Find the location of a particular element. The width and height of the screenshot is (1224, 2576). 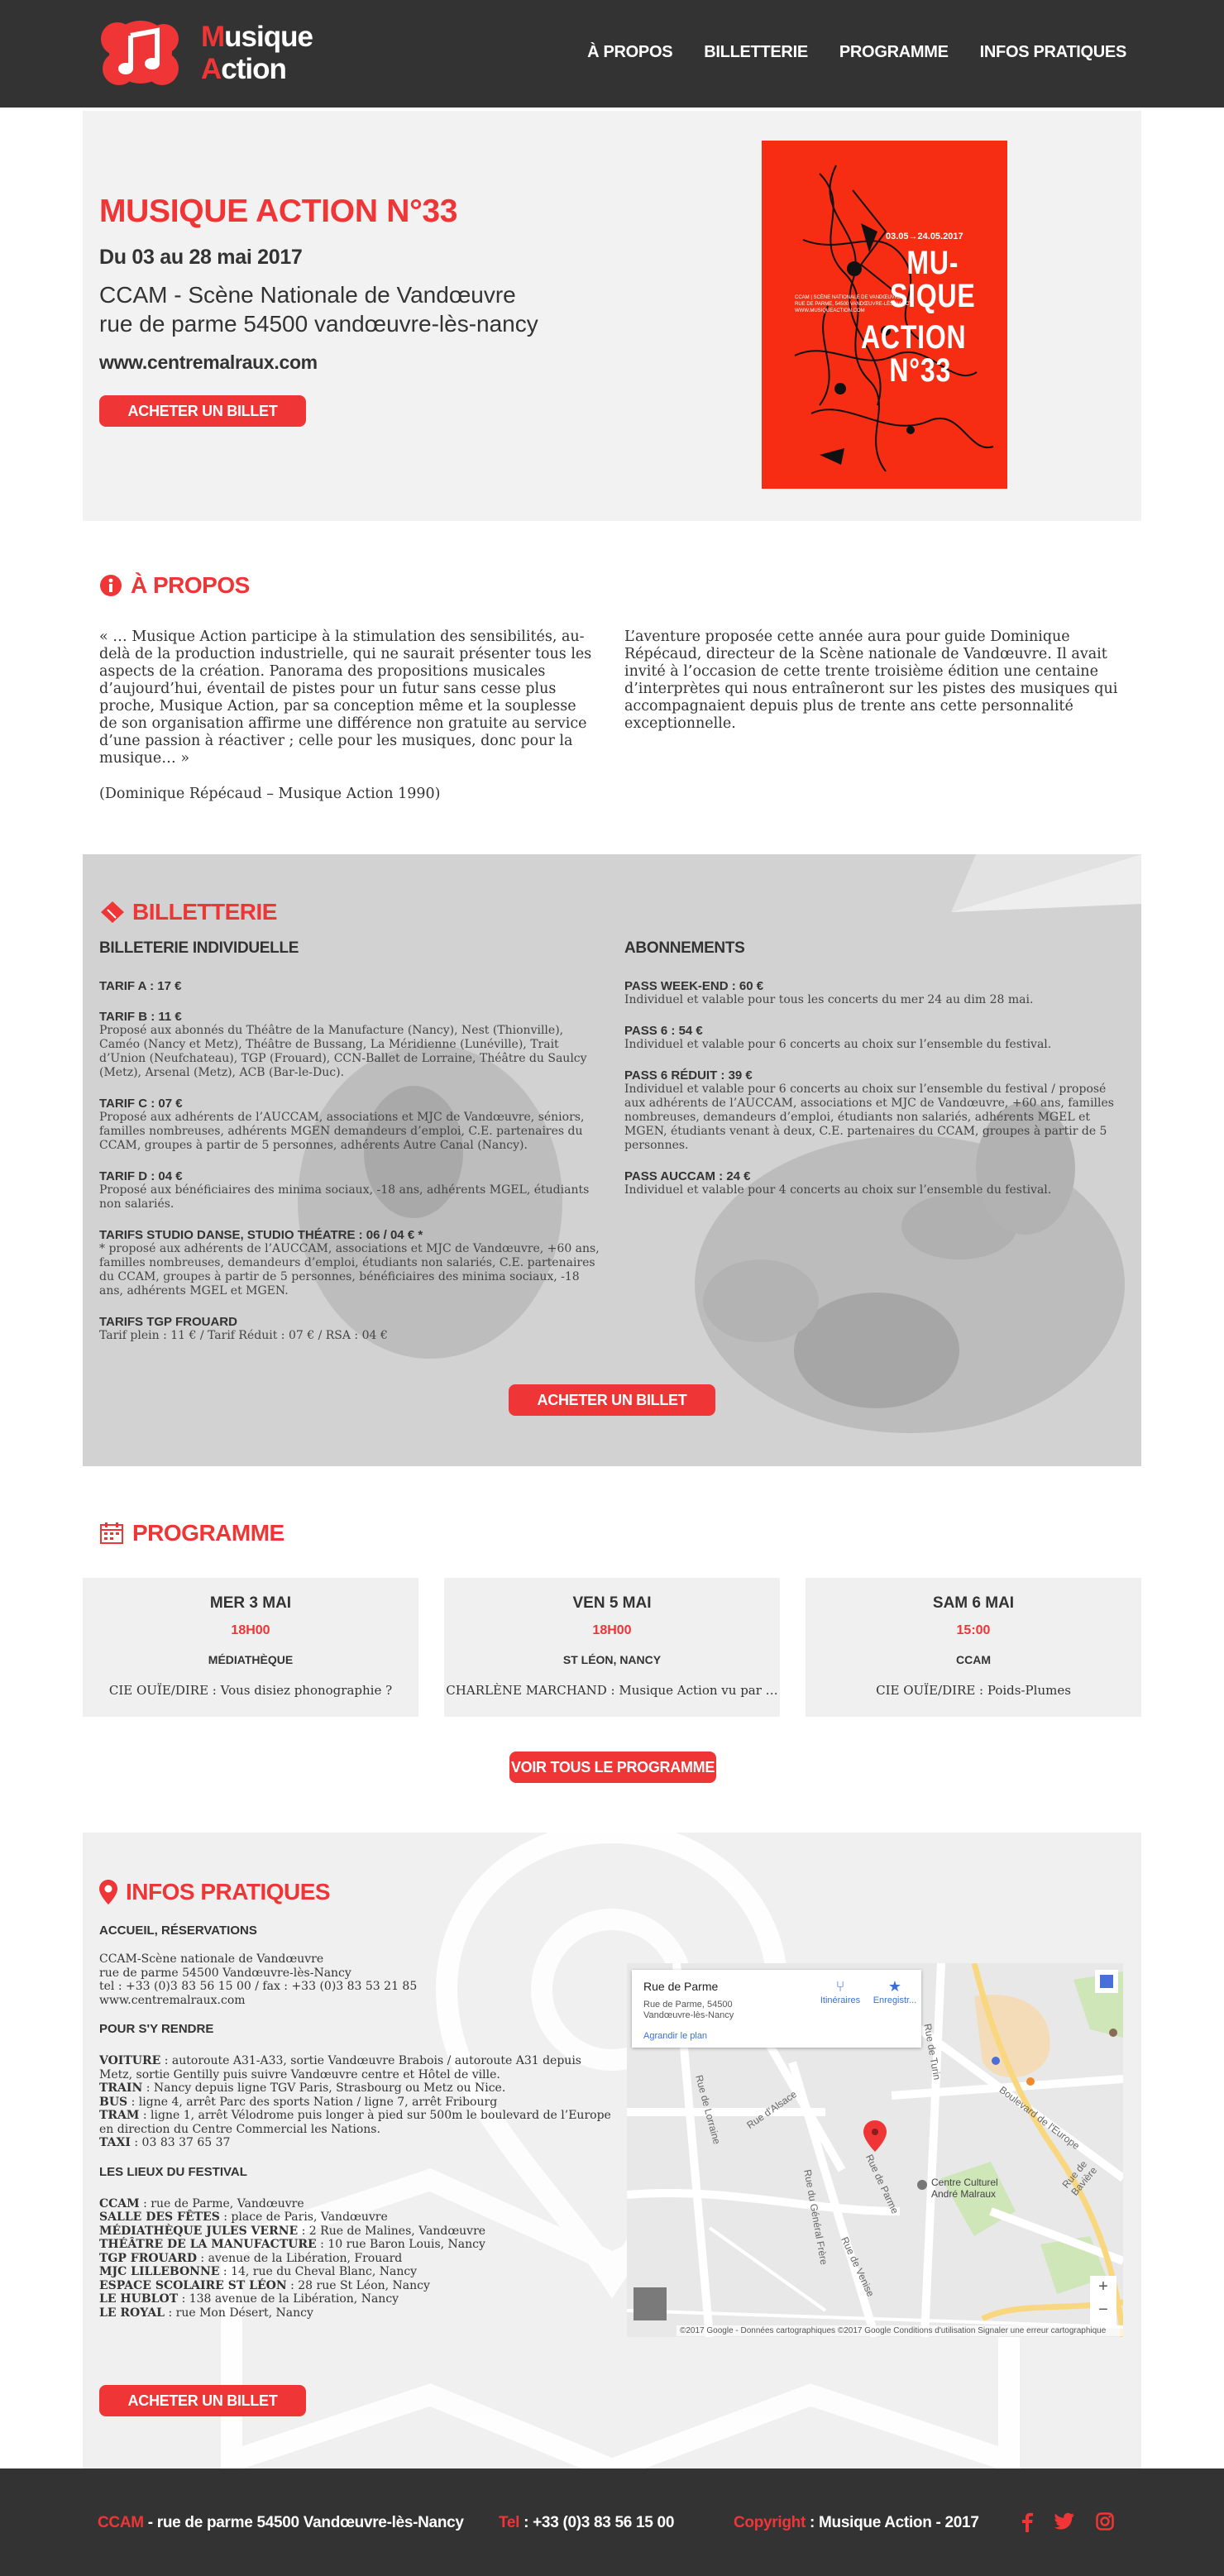

card-hour: 18H00 is located at coordinates (250, 1630).